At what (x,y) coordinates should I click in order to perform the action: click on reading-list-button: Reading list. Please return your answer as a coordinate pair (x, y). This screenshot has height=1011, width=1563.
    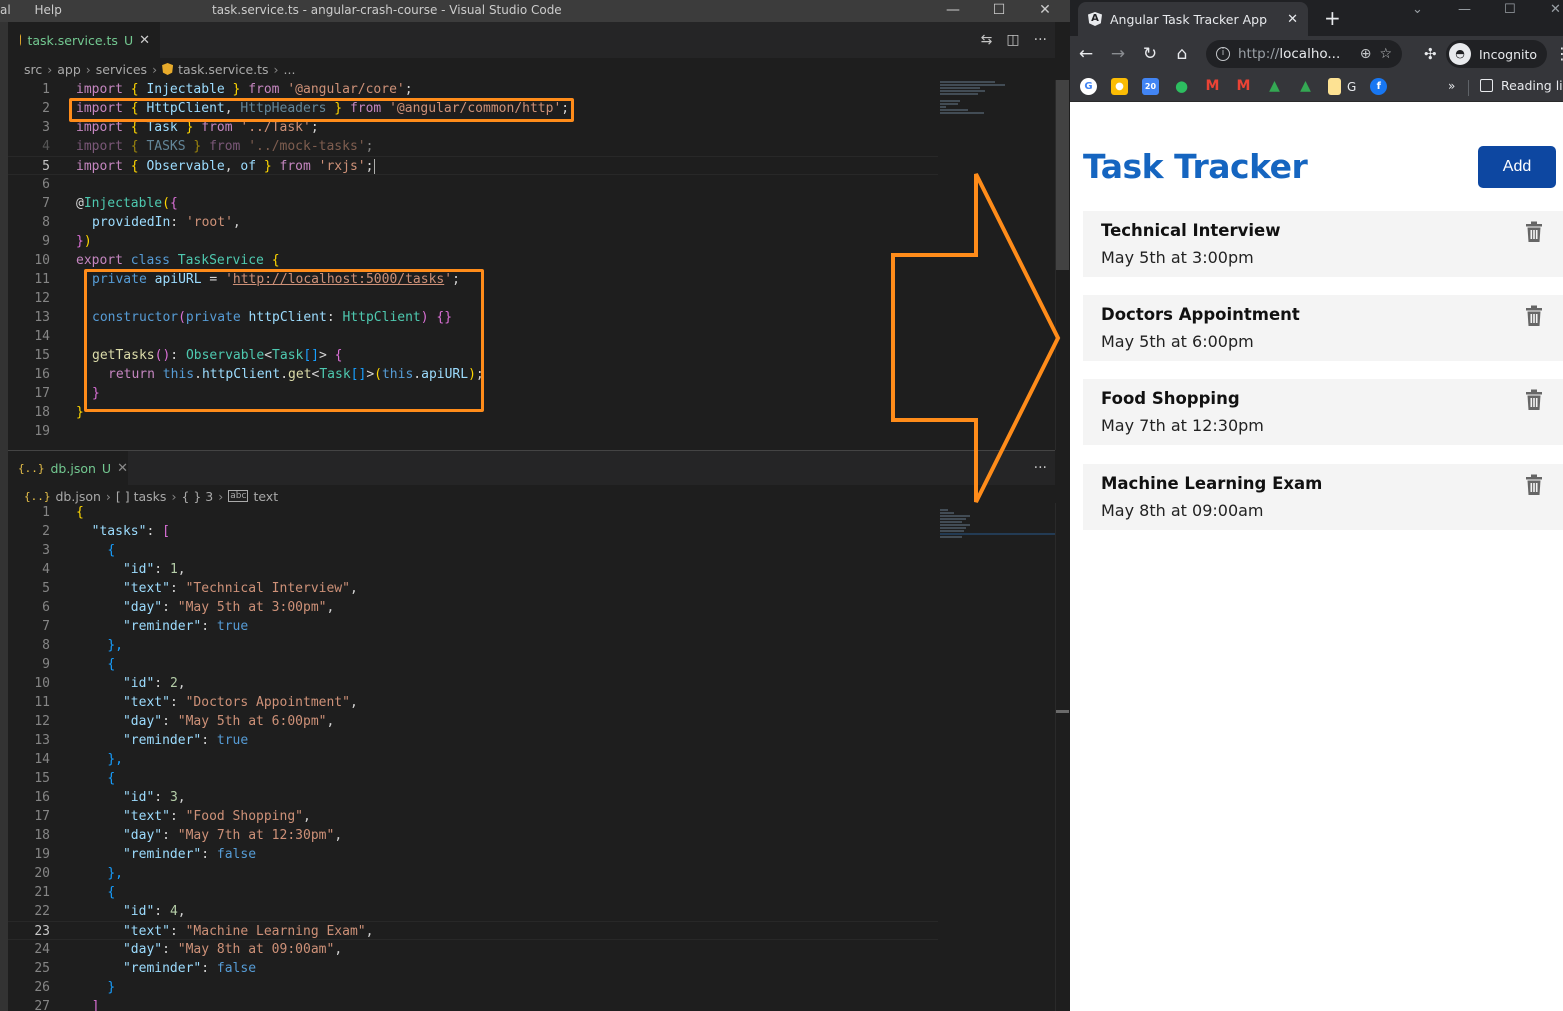
    Looking at the image, I should click on (1521, 85).